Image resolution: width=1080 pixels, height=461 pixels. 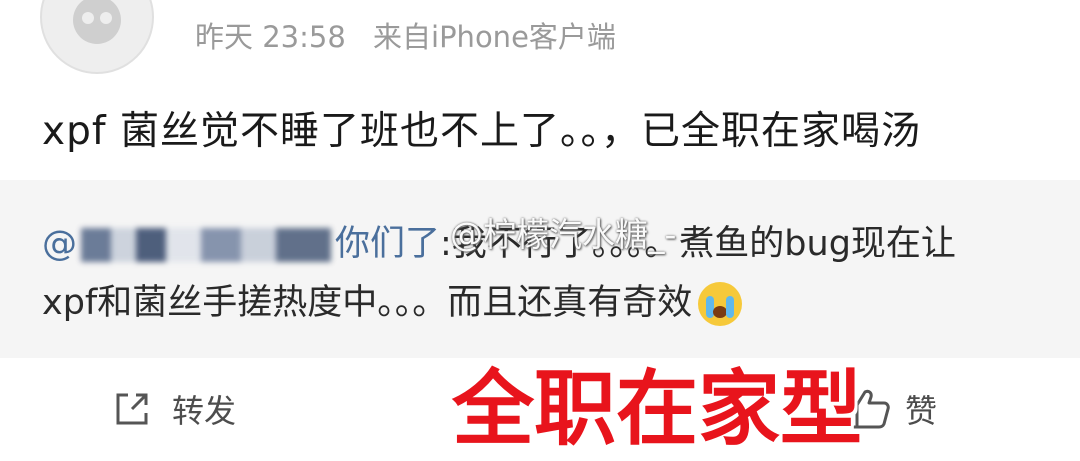 What do you see at coordinates (563, 234) in the screenshot?
I see `watermark: @柠檬汽水糖_-` at bounding box center [563, 234].